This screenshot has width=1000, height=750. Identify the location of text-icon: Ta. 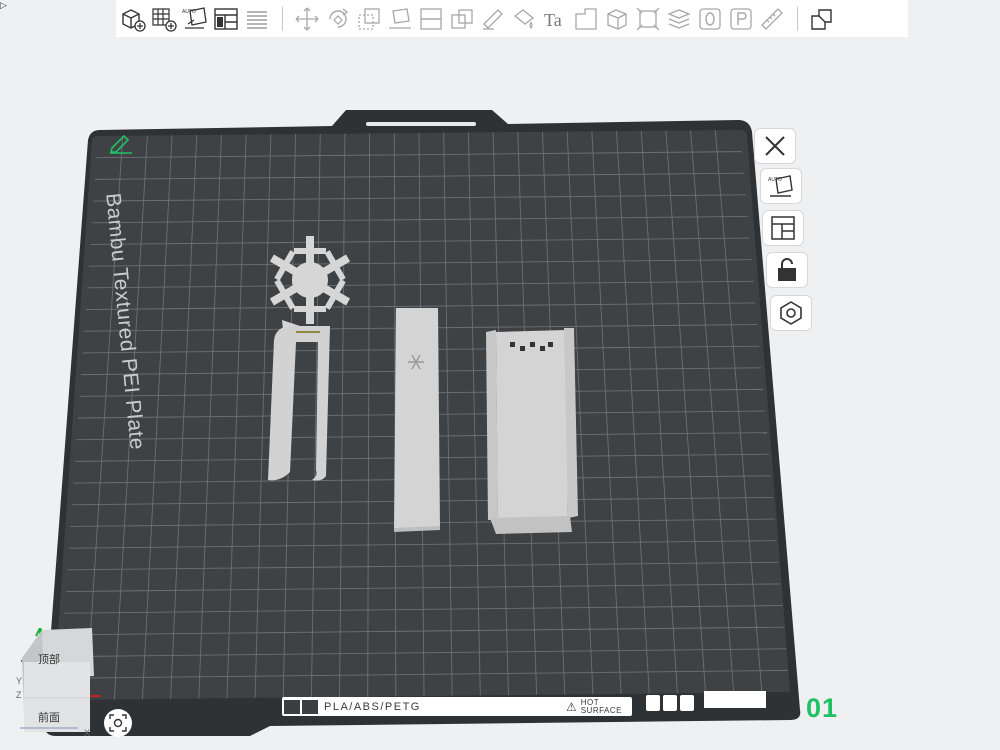
(553, 20).